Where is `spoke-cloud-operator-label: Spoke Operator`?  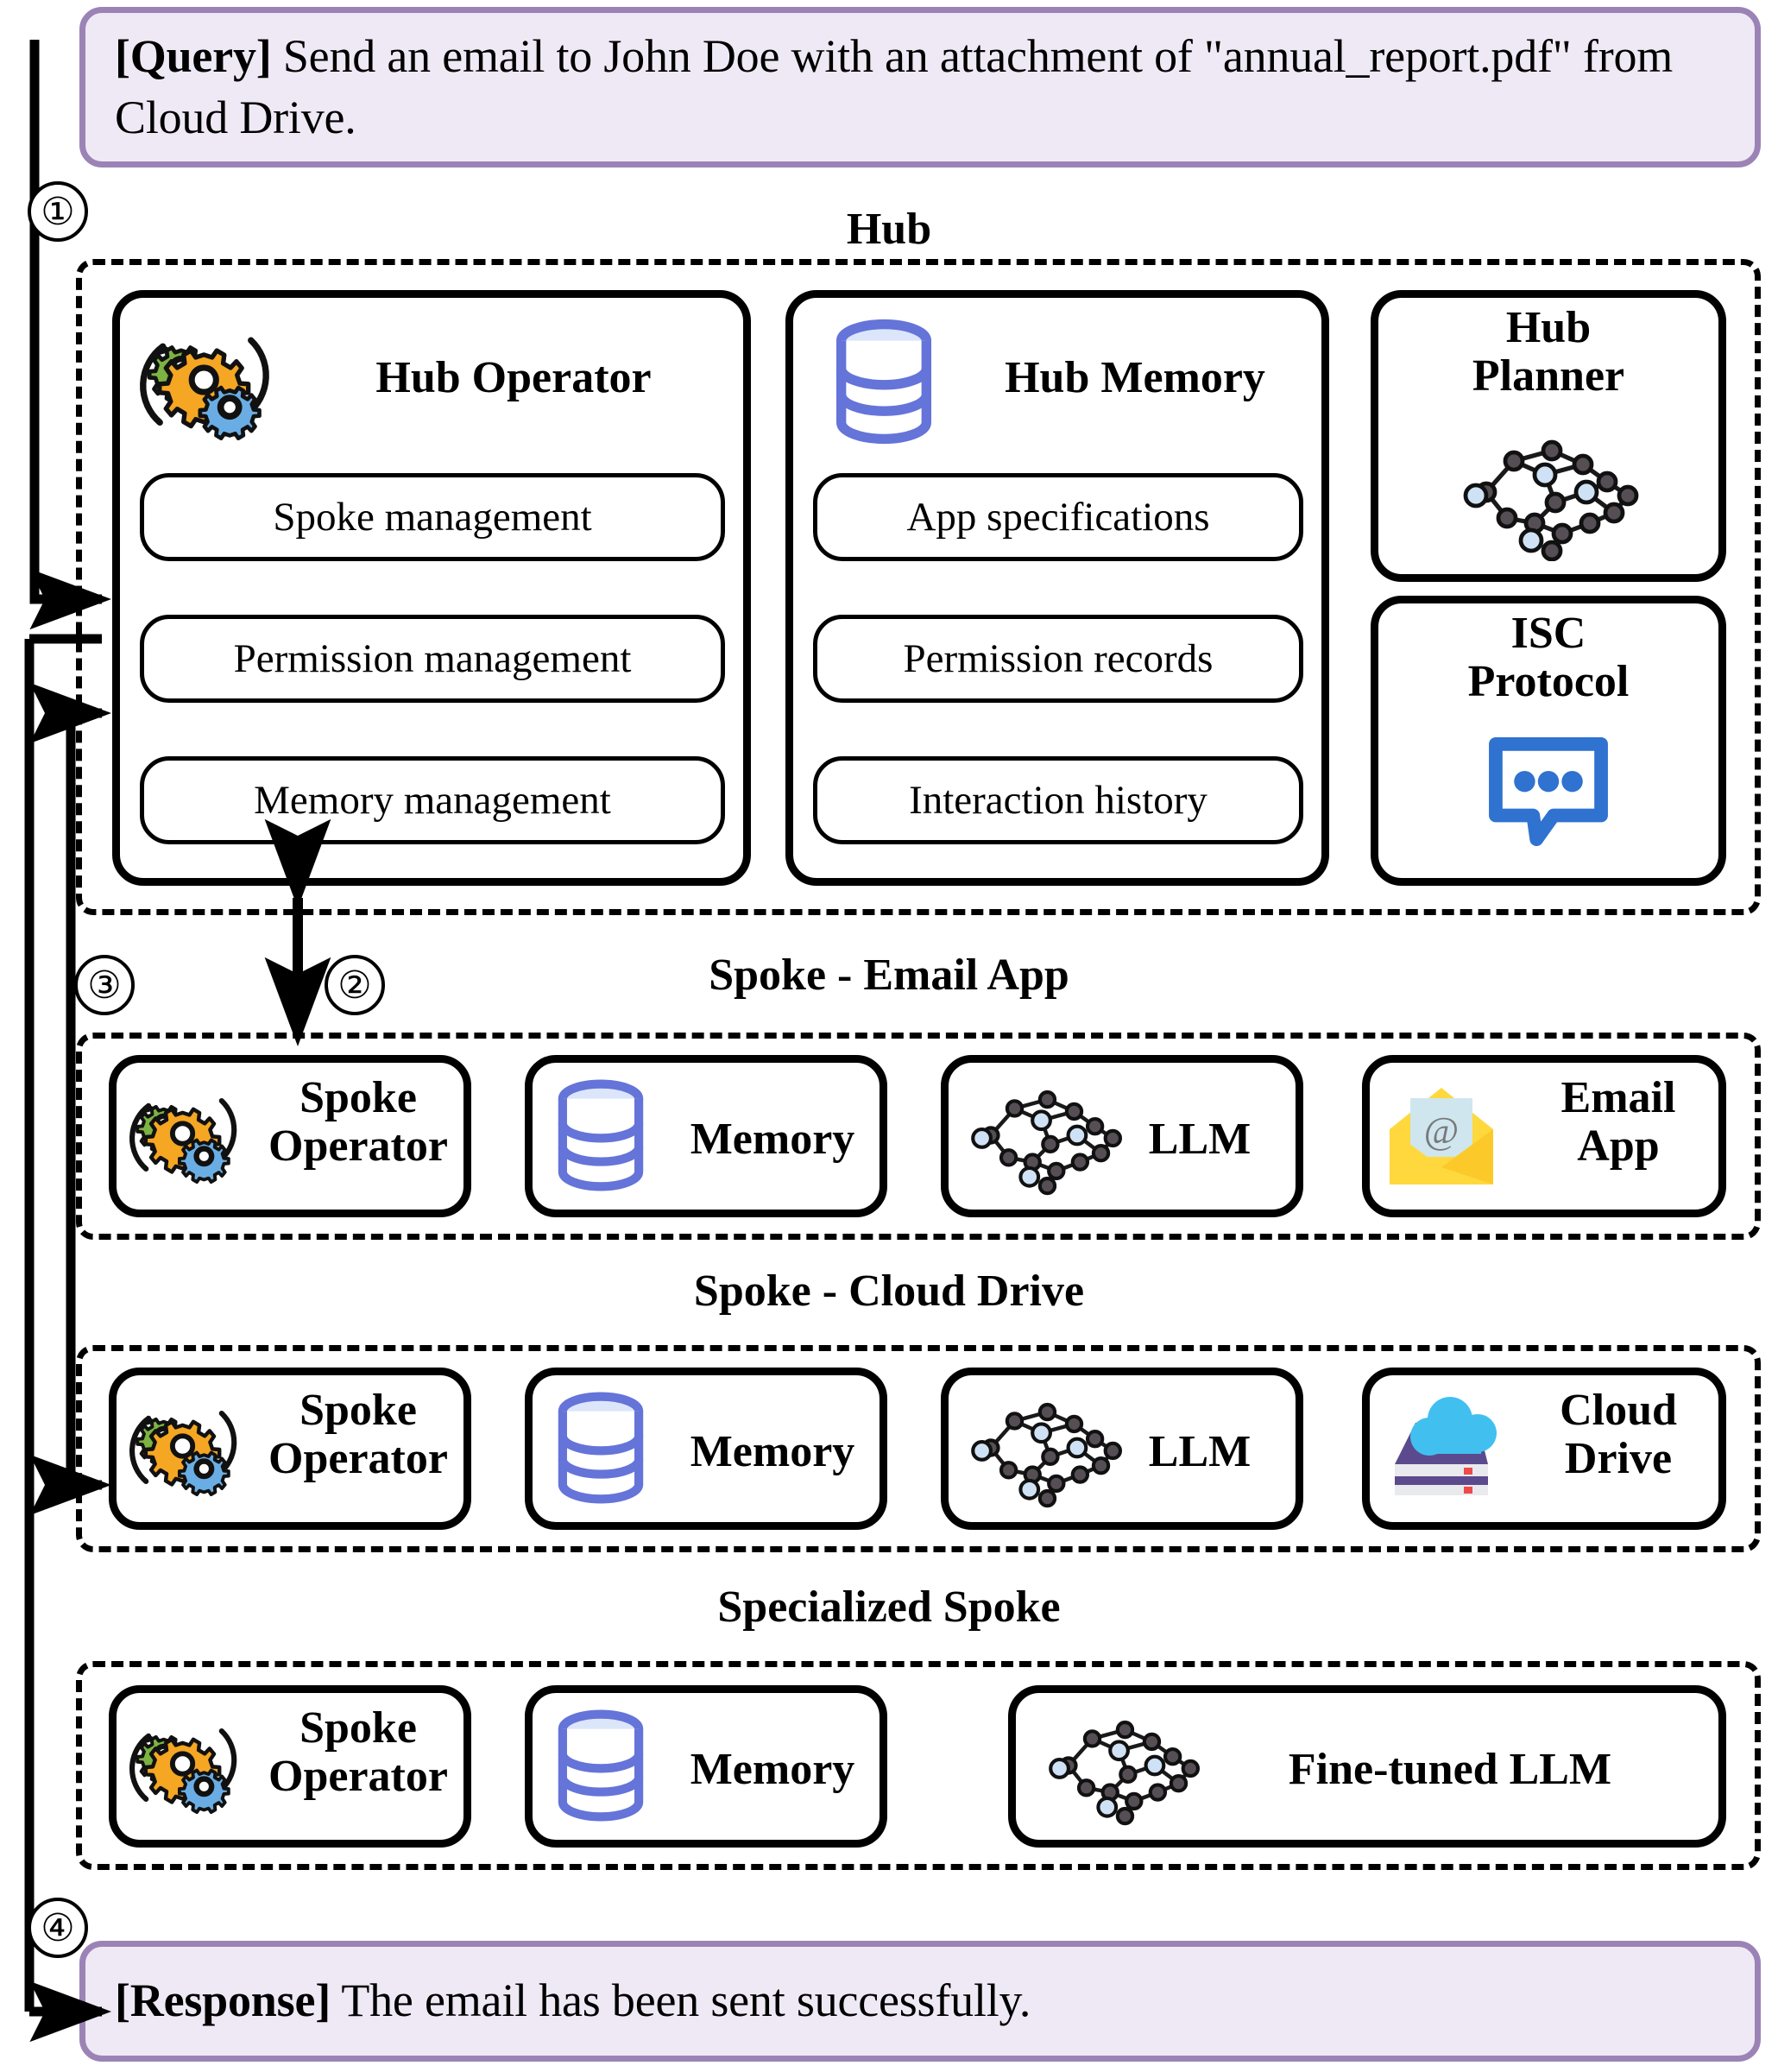
spoke-cloud-operator-label: Spoke Operator is located at coordinates (358, 1435).